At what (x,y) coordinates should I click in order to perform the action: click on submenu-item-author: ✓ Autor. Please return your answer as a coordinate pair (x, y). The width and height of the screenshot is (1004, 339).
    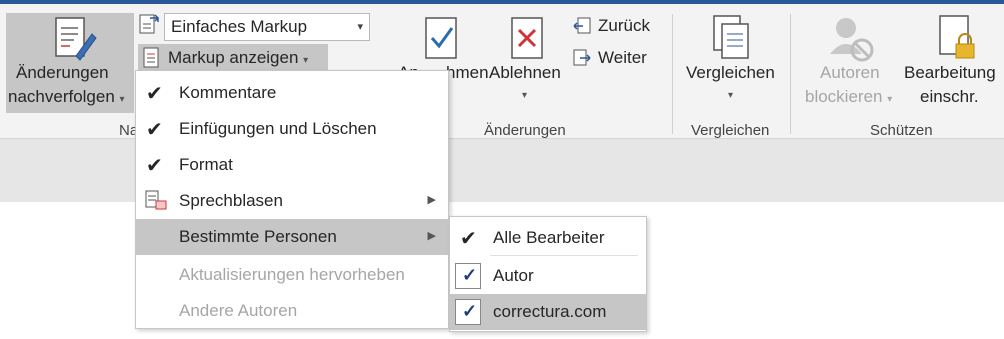
    Looking at the image, I should click on (548, 276).